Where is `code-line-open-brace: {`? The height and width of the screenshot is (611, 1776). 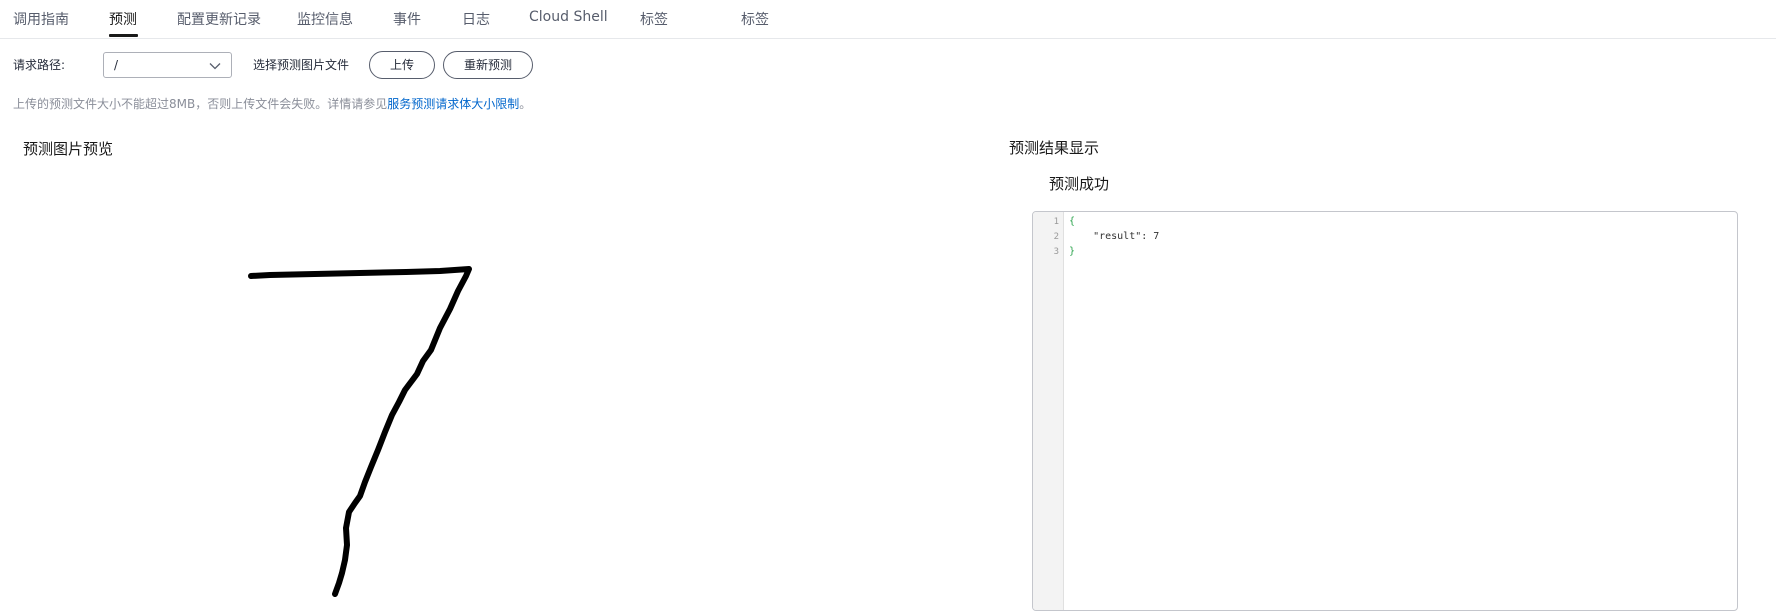
code-line-open-brace: { is located at coordinates (1072, 221).